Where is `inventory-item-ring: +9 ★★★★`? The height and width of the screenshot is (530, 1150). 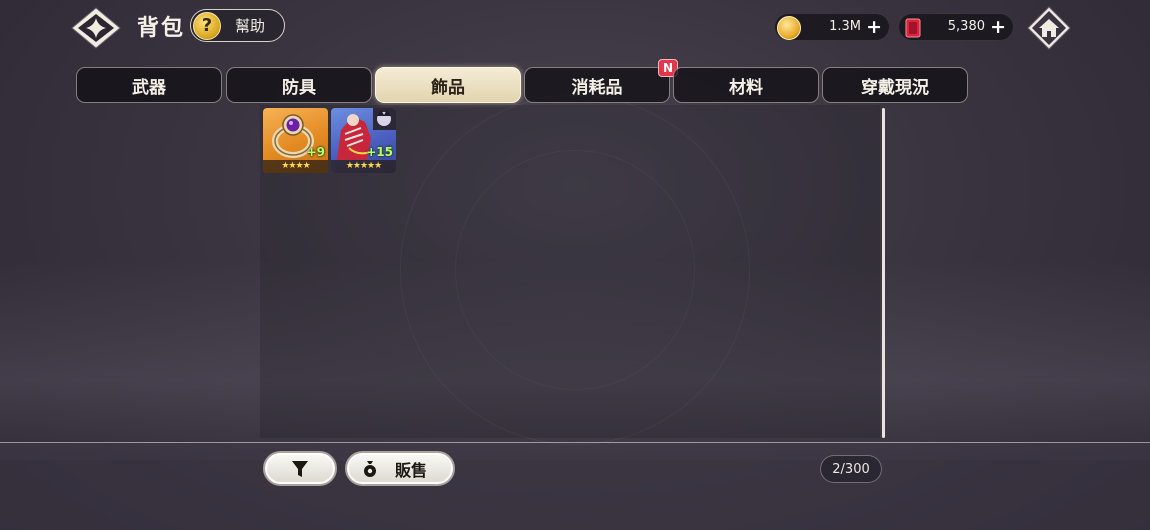
inventory-item-ring: +9 ★★★★ is located at coordinates (295, 140).